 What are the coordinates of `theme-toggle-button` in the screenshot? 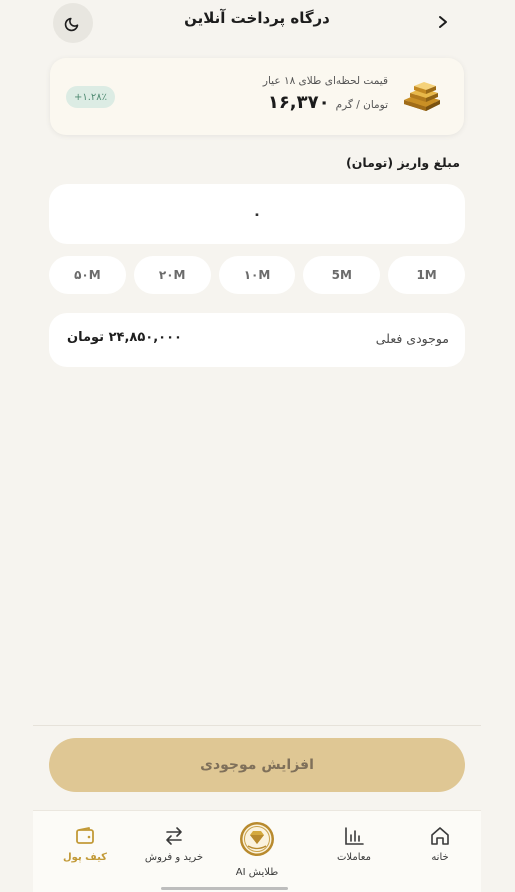 It's located at (73, 23).